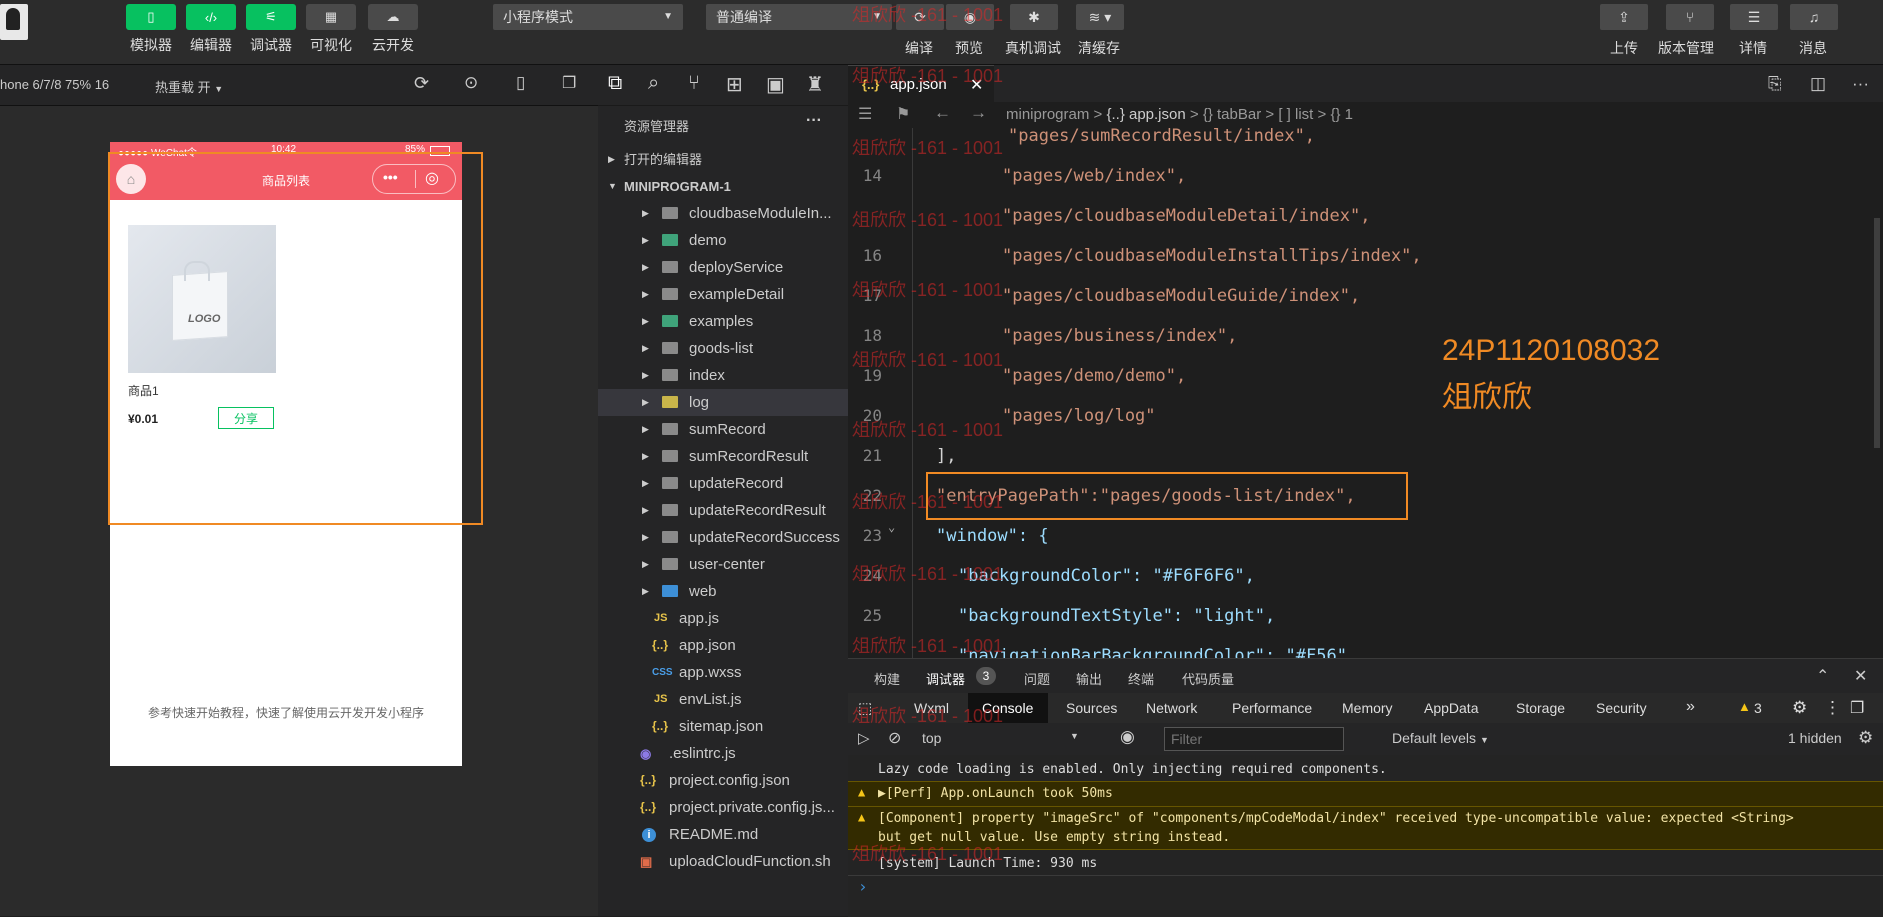  What do you see at coordinates (471, 83) in the screenshot?
I see `stop-icon: ⊙` at bounding box center [471, 83].